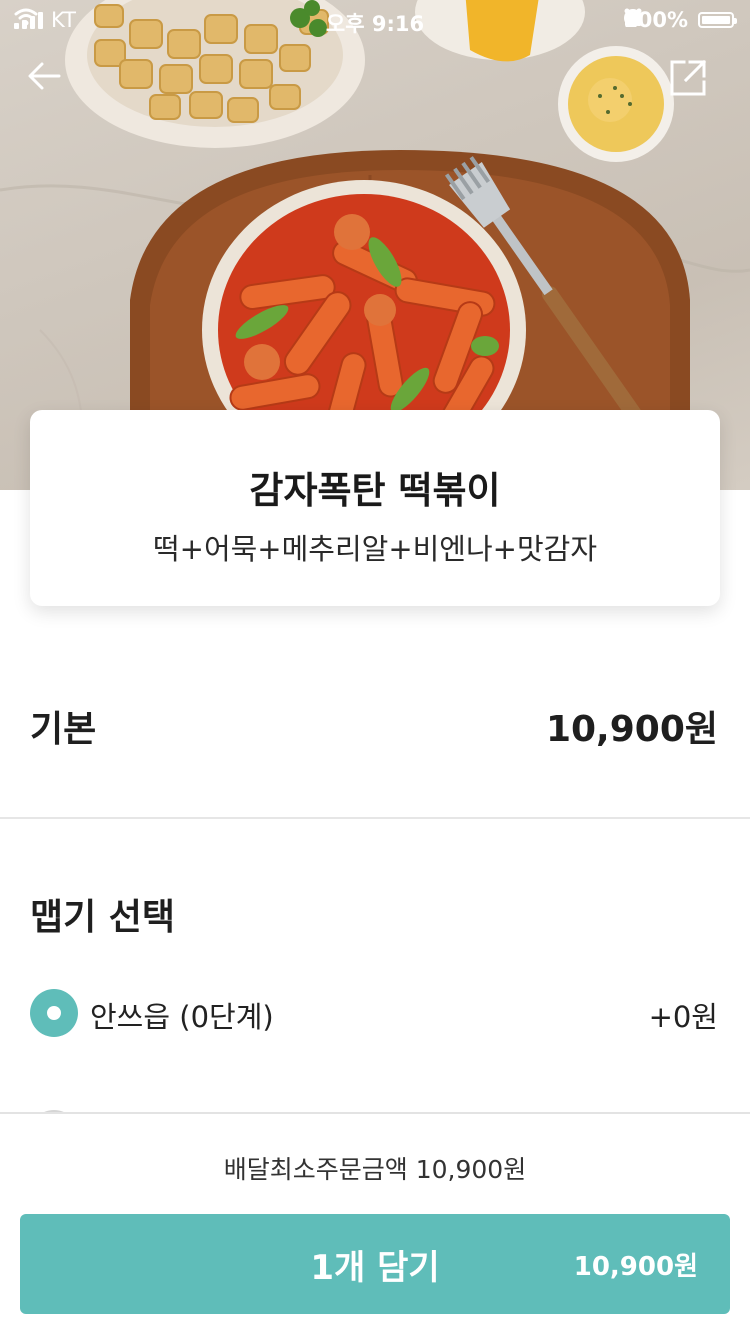 Image resolution: width=750 pixels, height=1334 pixels. I want to click on product-description: 떡+어묵+메추리알+비엔나+맛감자, so click(375, 549).